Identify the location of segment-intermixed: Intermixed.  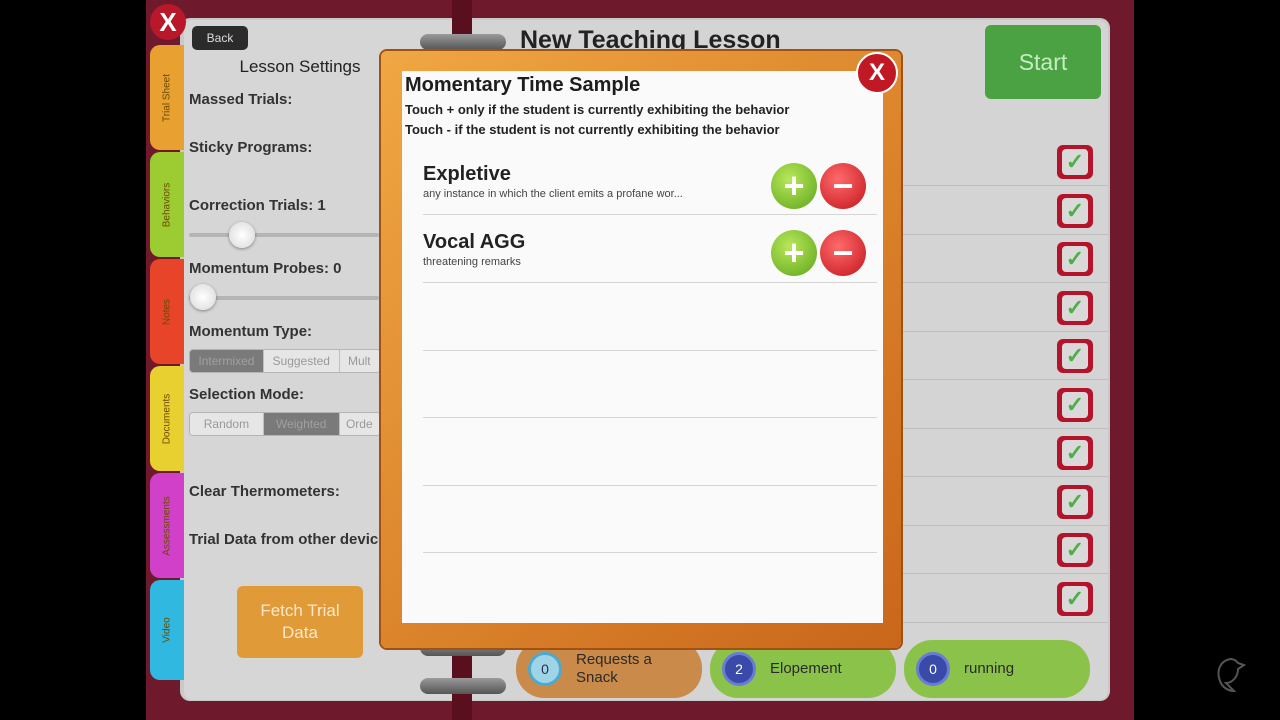
(227, 361).